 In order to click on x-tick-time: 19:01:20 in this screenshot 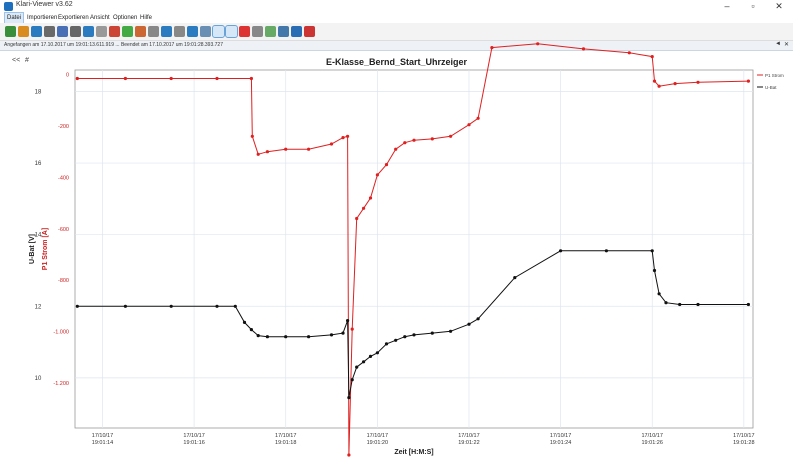, I will do `click(377, 443)`.